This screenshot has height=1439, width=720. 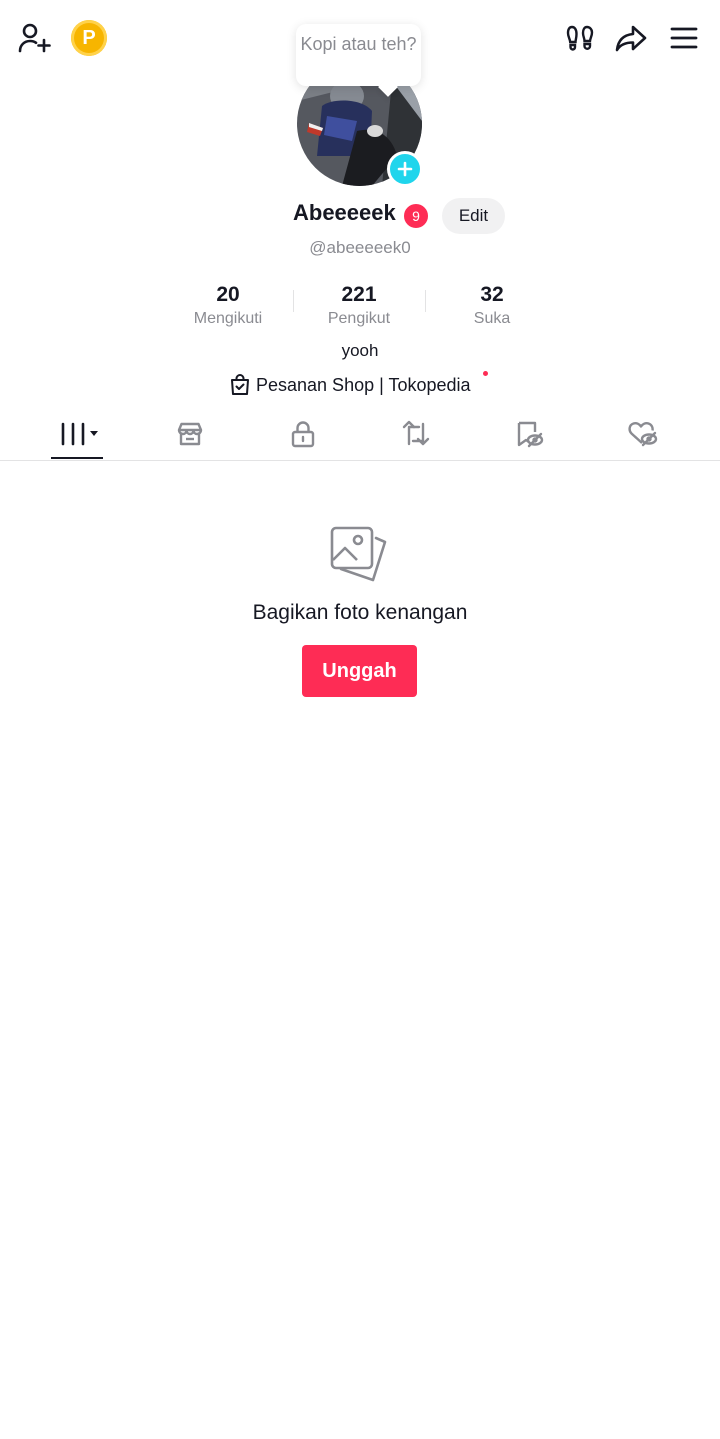 I want to click on username: @abeeeeek0, so click(x=360, y=247).